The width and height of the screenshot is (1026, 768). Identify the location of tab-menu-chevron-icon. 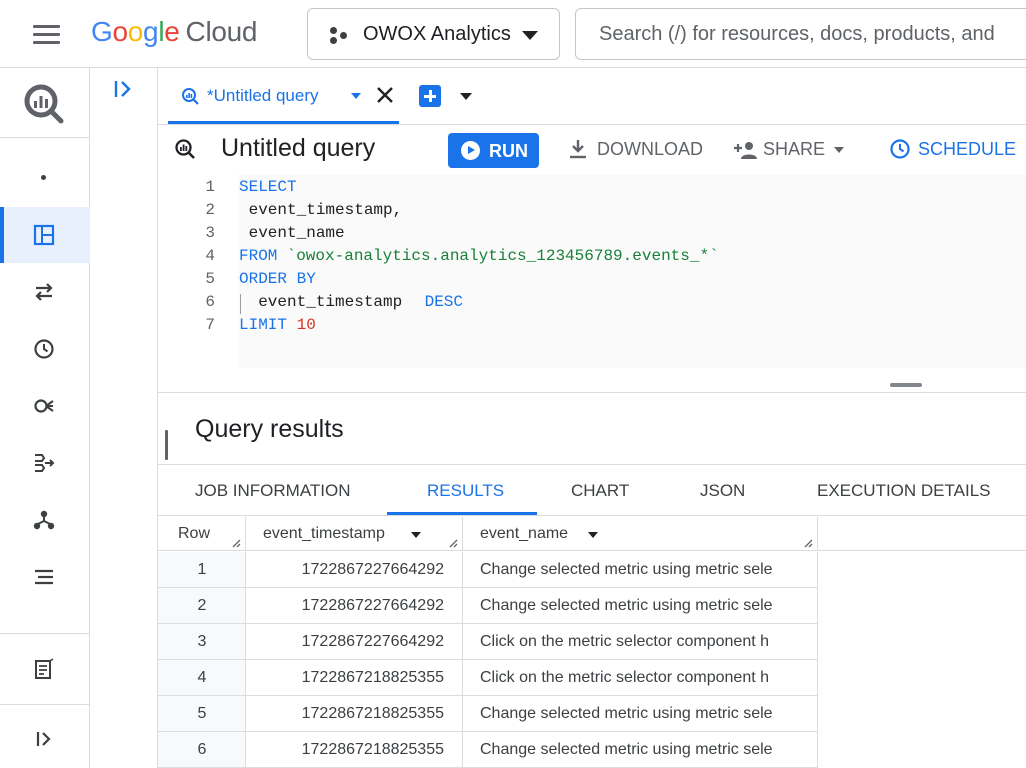
(356, 96).